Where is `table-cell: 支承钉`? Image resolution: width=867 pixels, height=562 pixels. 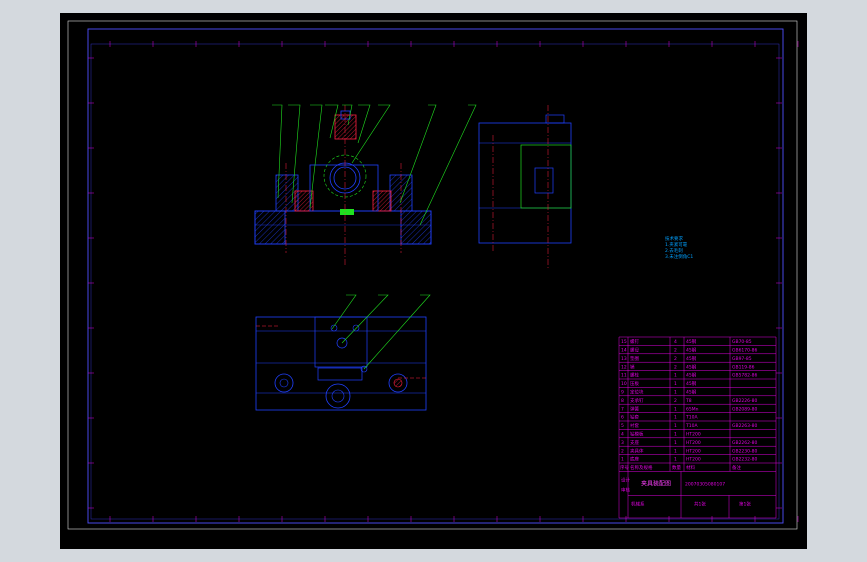
table-cell: 支承钉 is located at coordinates (637, 400).